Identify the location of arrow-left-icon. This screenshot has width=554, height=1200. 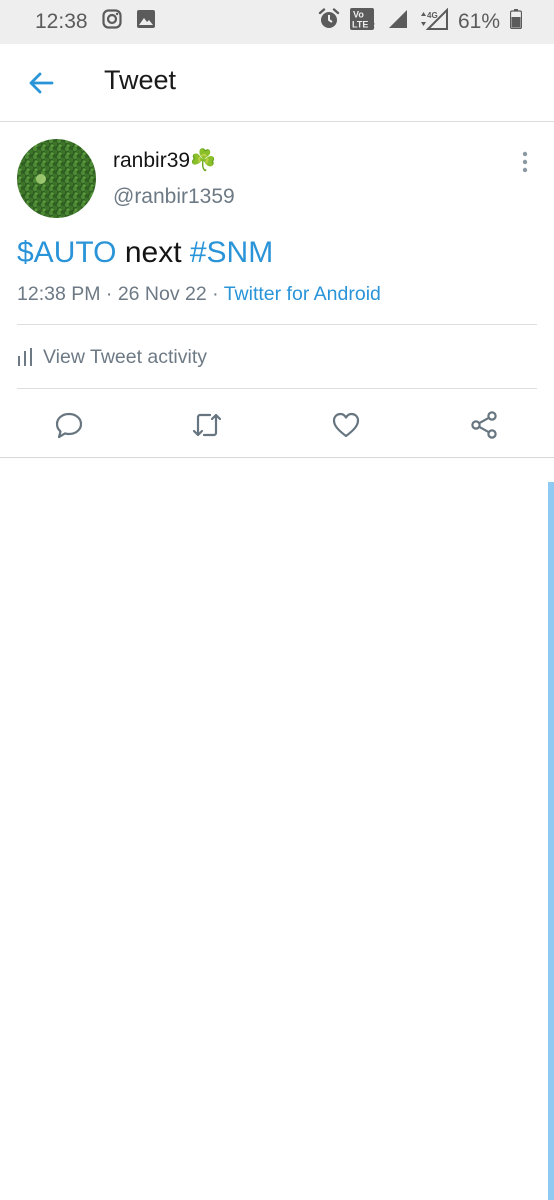
(41, 83).